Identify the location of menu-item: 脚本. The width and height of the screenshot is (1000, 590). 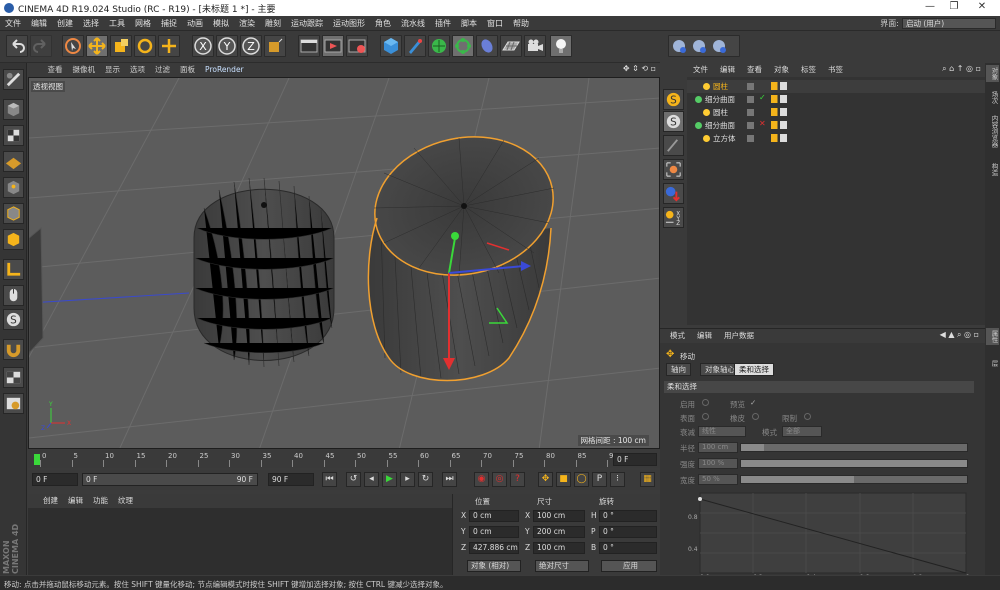
(469, 22).